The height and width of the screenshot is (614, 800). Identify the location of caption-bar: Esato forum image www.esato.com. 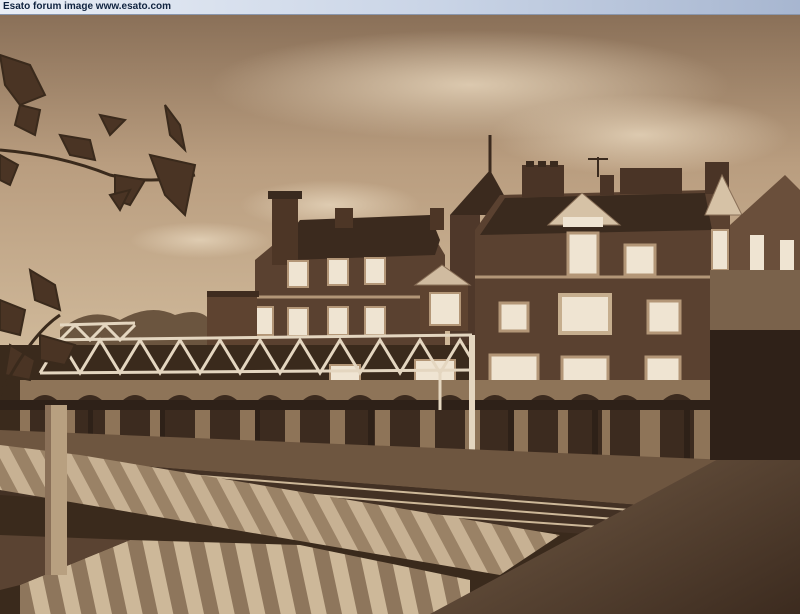
(400, 7).